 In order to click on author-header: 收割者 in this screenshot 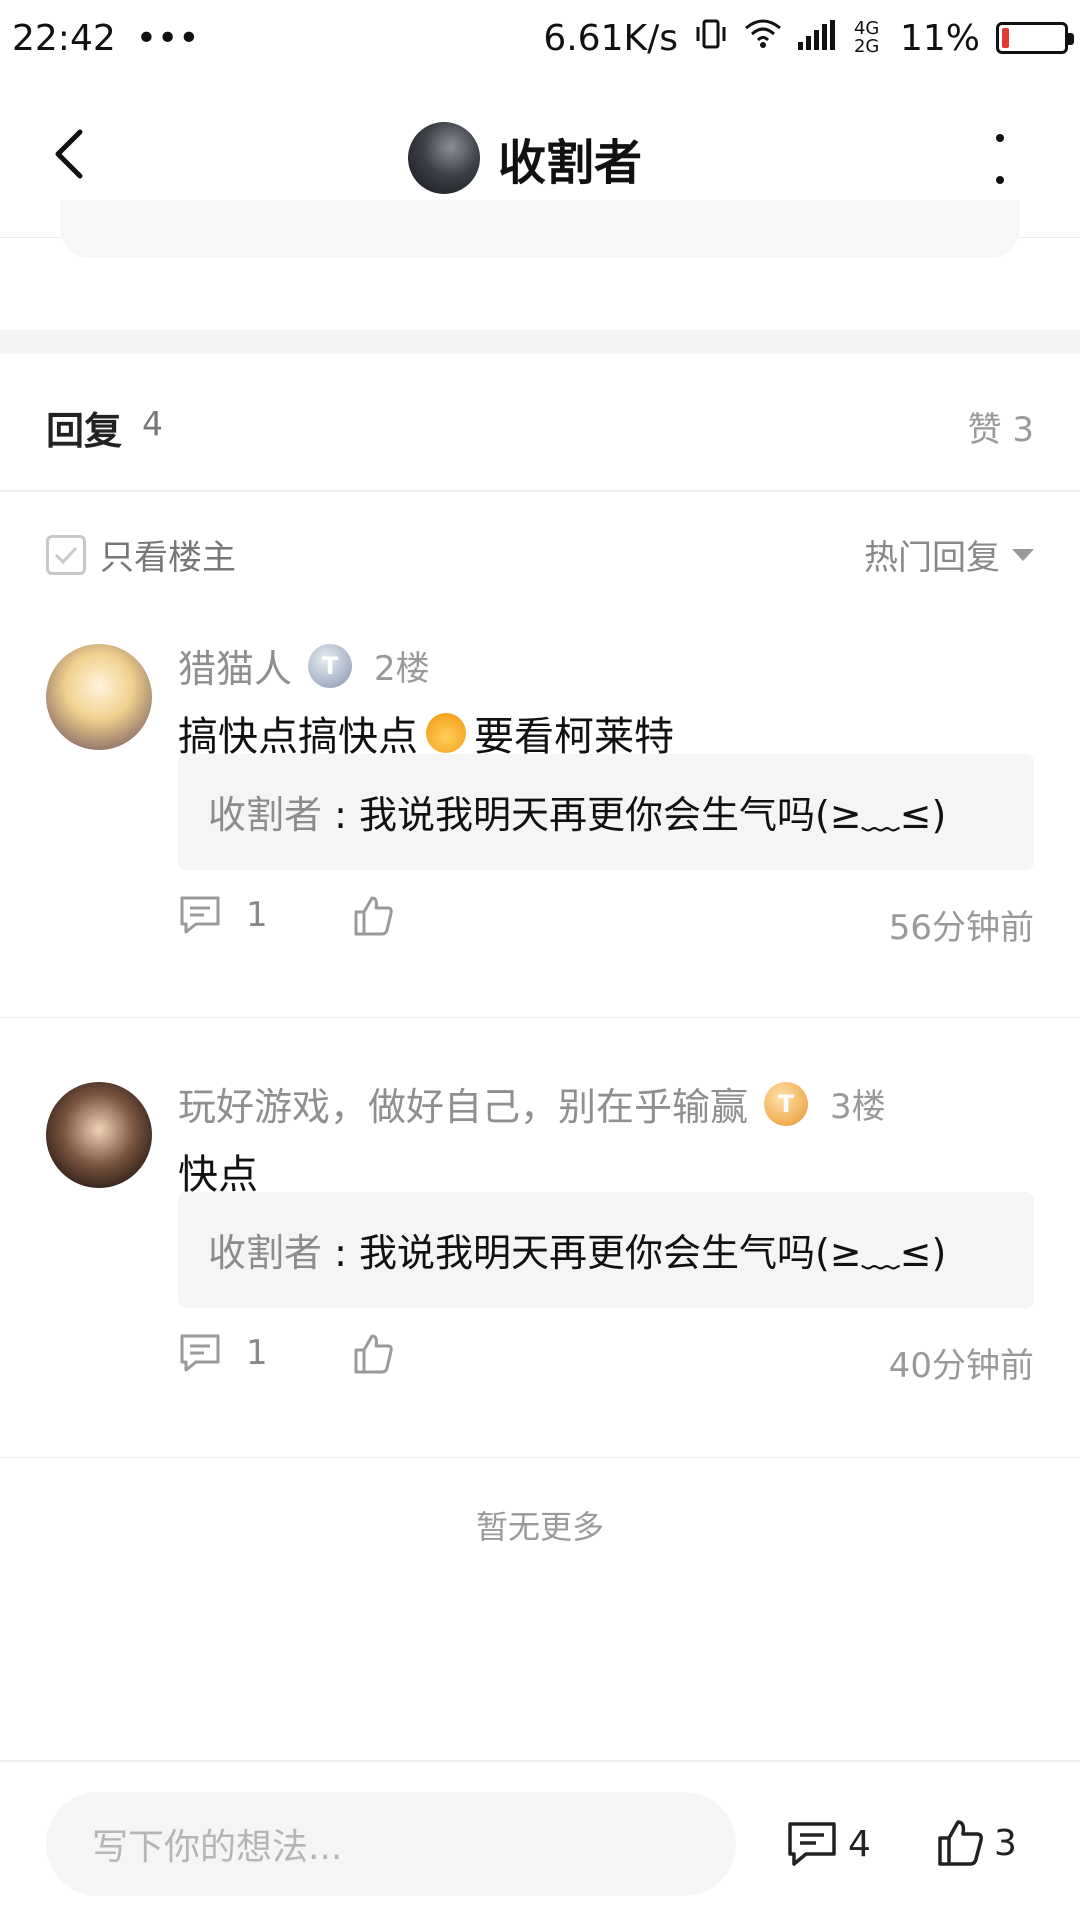, I will do `click(525, 158)`.